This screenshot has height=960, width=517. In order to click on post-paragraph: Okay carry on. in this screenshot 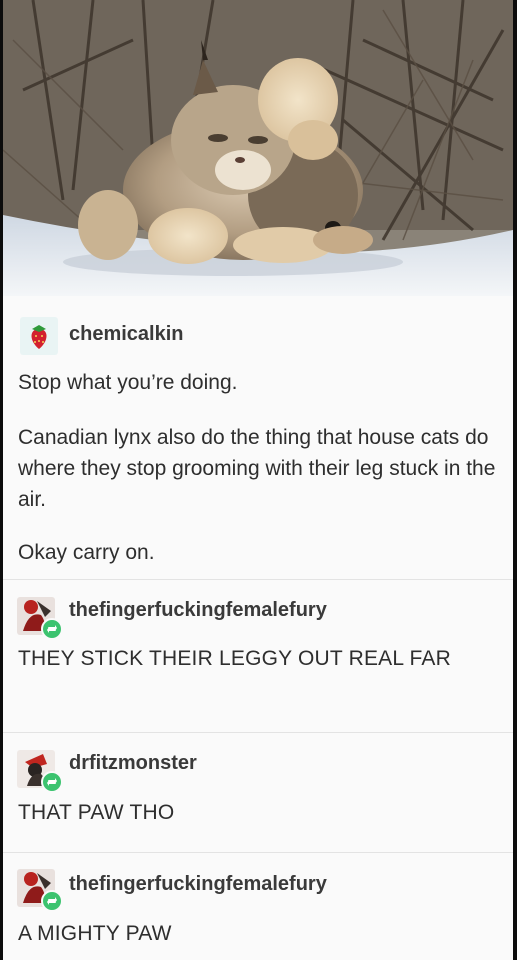, I will do `click(86, 552)`.